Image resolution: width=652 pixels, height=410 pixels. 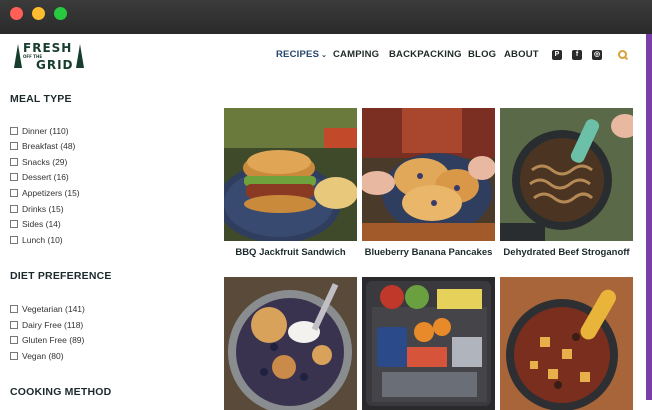 What do you see at coordinates (49, 57) in the screenshot?
I see `site-logo: FRESH OFF THE GRID` at bounding box center [49, 57].